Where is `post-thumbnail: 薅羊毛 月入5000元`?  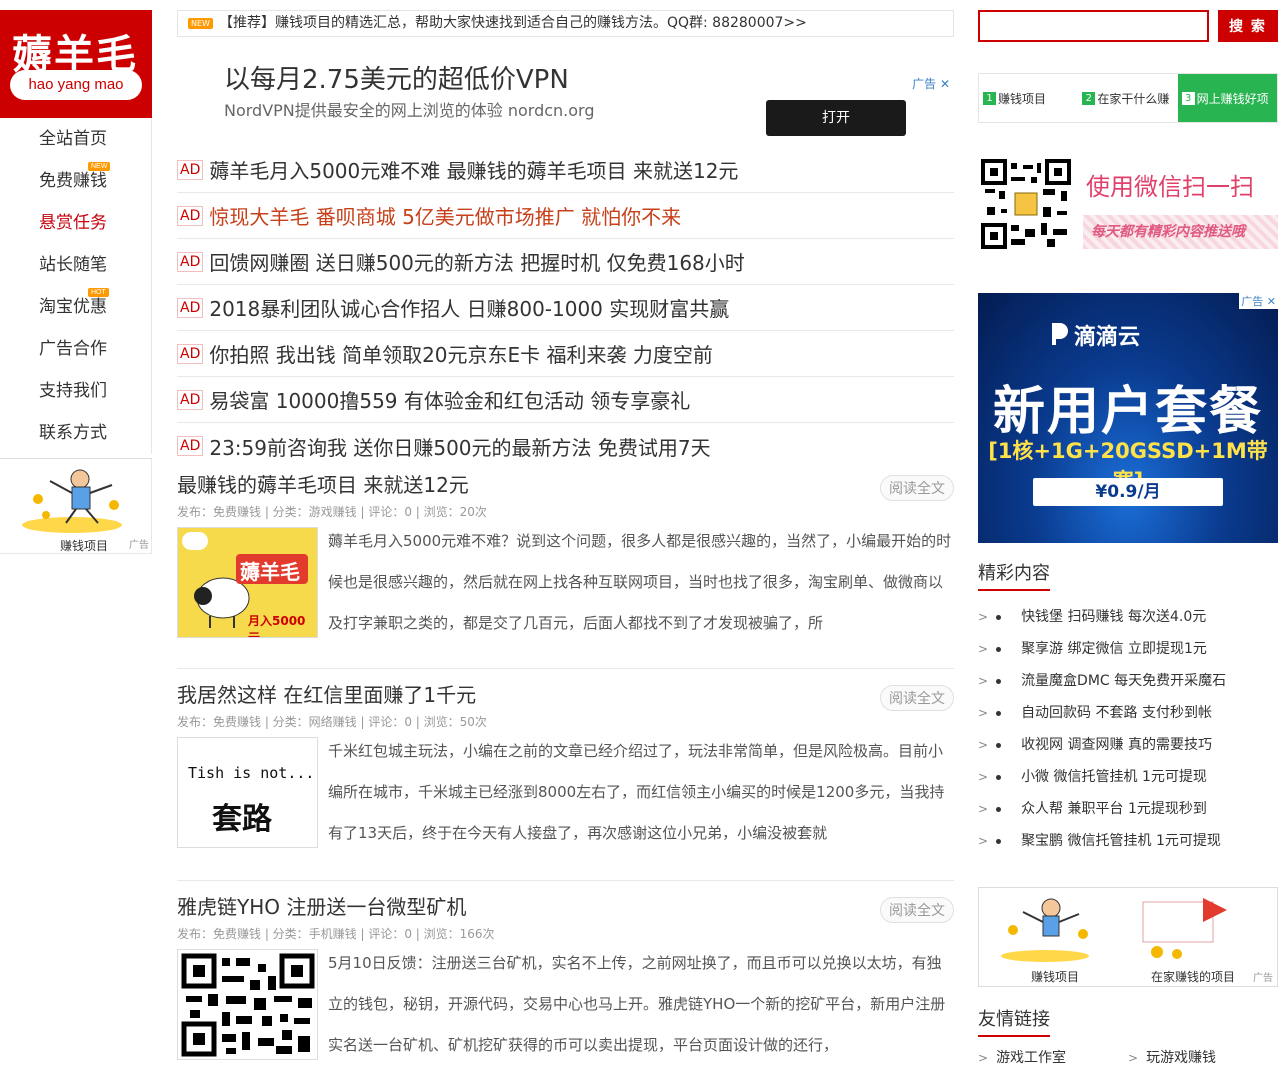 post-thumbnail: 薅羊毛 月入5000元 is located at coordinates (247, 582).